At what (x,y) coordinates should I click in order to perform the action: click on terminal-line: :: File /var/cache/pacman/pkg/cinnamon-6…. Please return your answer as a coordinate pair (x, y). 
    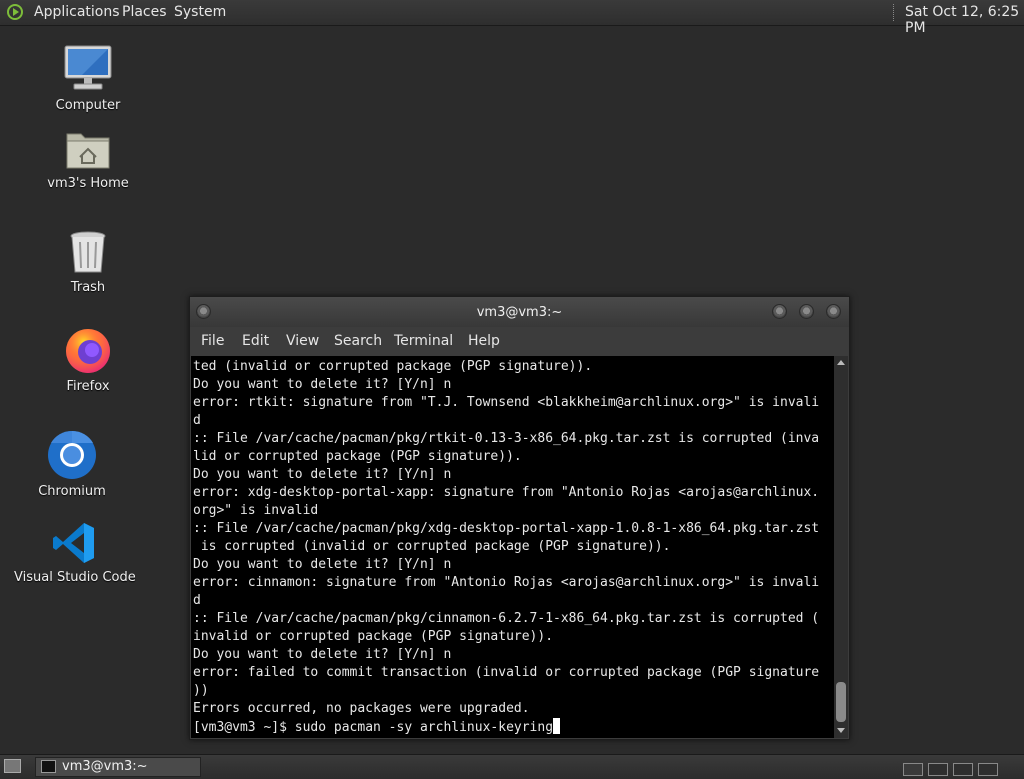
    Looking at the image, I should click on (506, 618).